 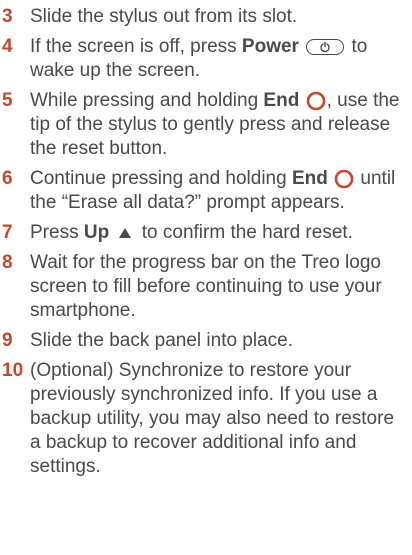 I want to click on step-text: If the screen is off, press, so click(x=136, y=46).